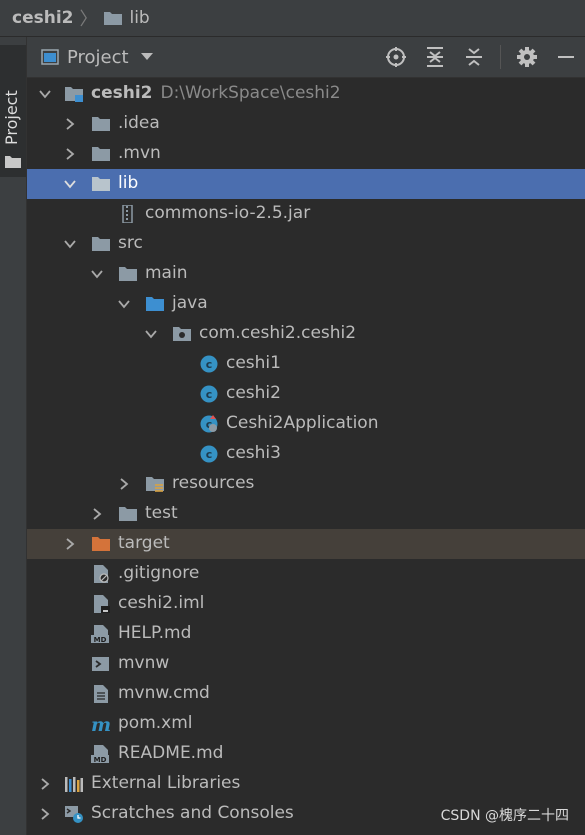 This screenshot has height=835, width=585. Describe the element at coordinates (155, 484) in the screenshot. I see `resources-folder-icon` at that location.